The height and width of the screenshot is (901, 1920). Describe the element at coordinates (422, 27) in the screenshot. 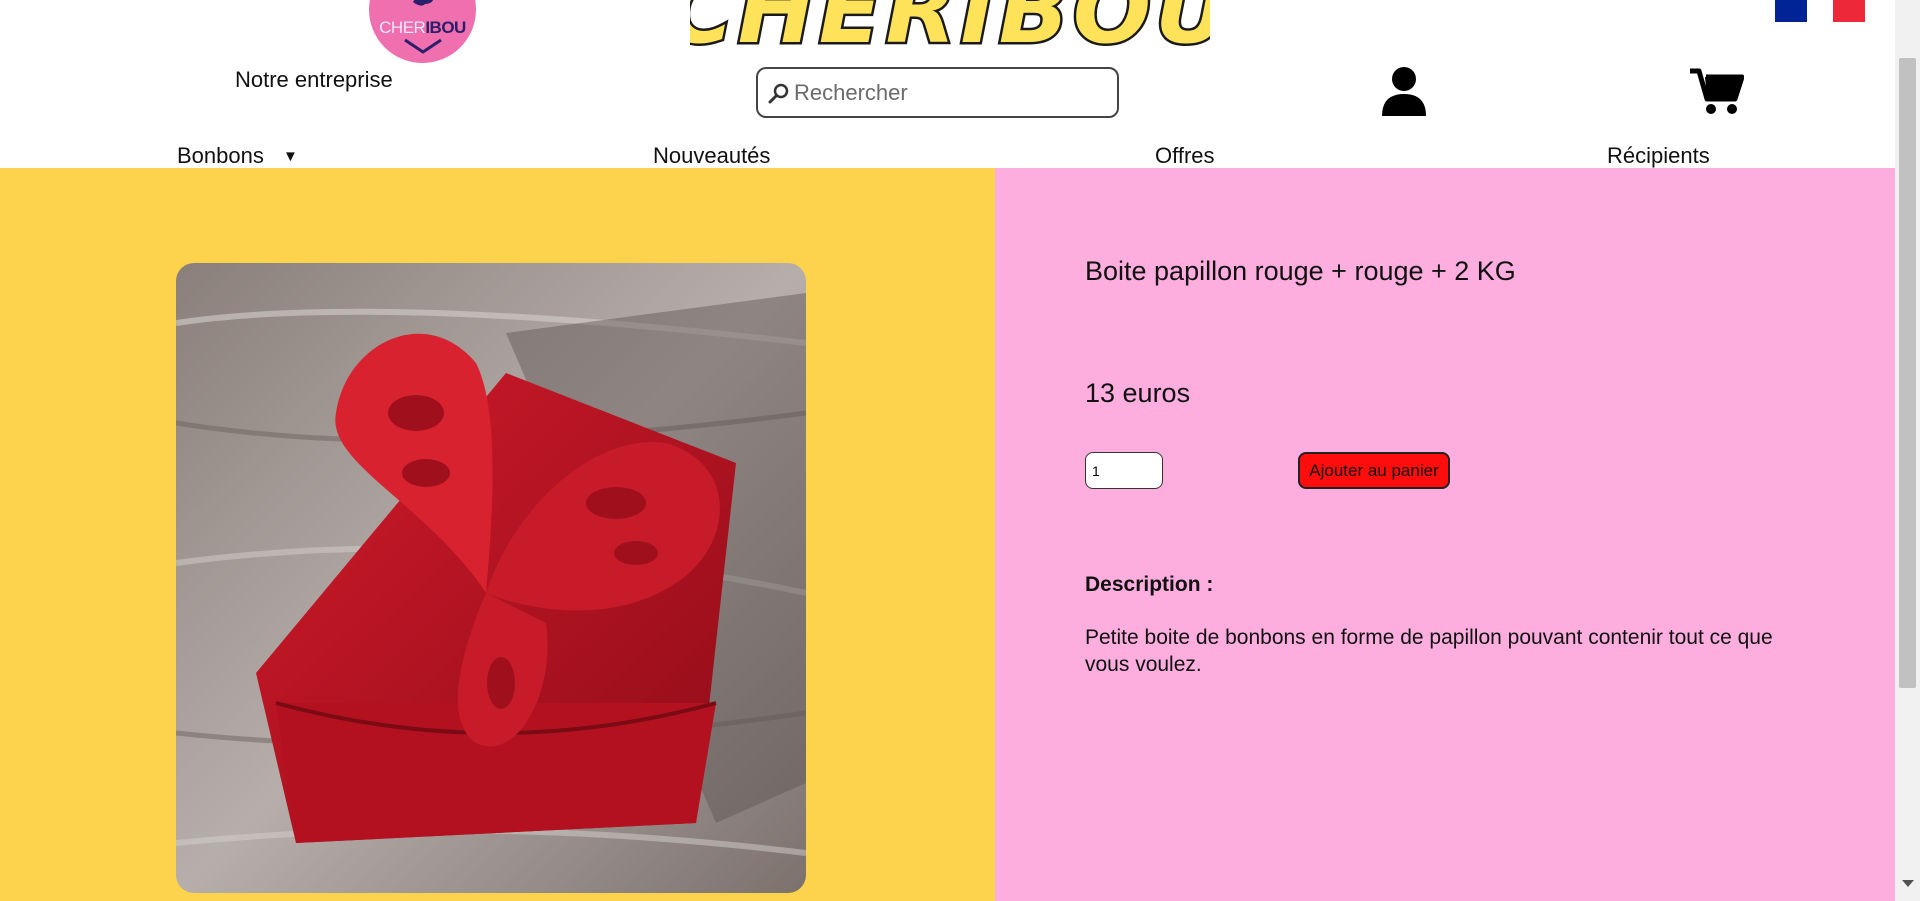

I see `logo-text: CHERIBOU` at that location.